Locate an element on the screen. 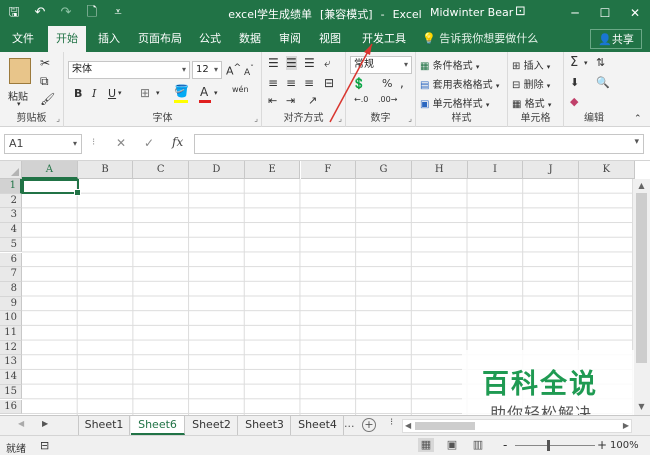 The image size is (650, 455). scroll-up-icon: ▲ is located at coordinates (641, 185).